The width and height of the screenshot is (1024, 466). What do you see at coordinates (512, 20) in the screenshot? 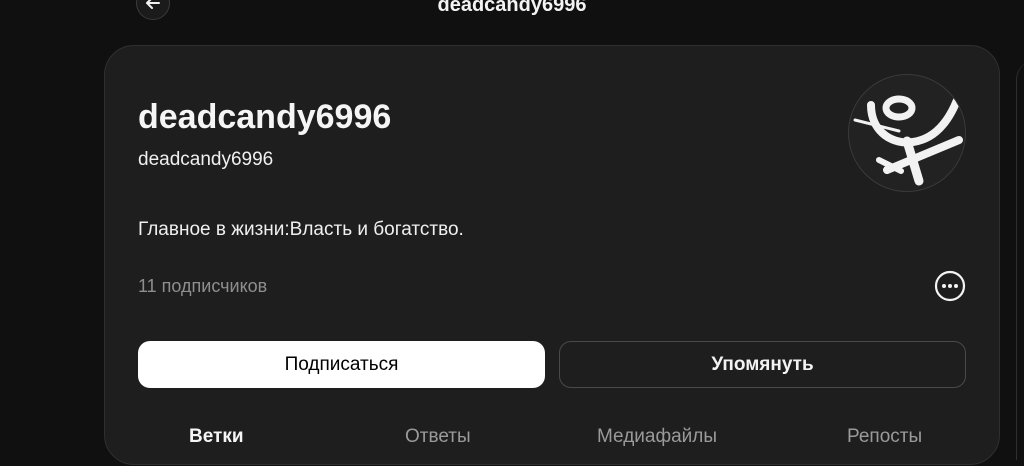
I see `top-bar: deadcandy6996` at bounding box center [512, 20].